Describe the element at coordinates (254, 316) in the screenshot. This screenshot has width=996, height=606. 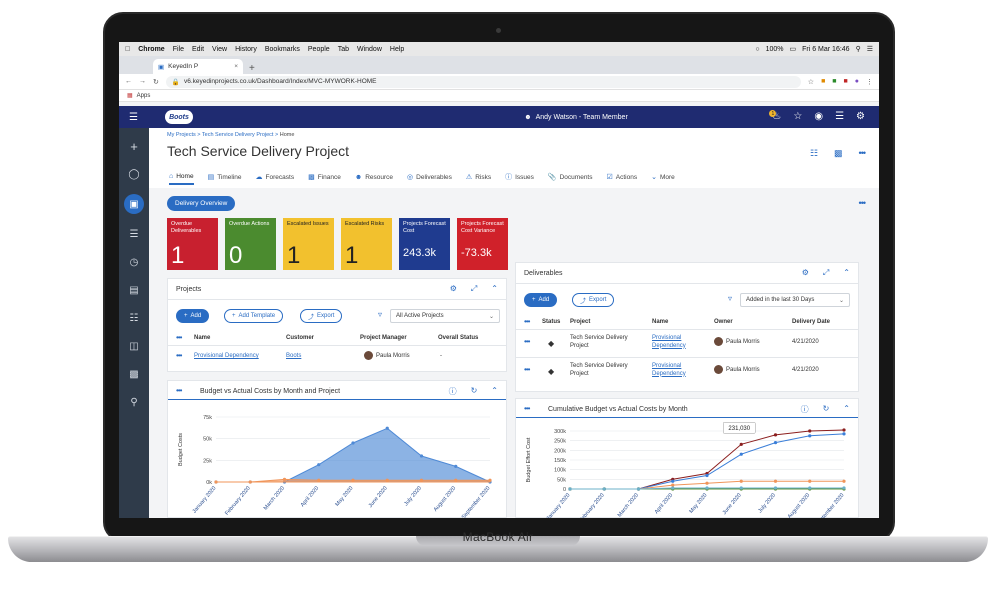
I see `add-template-button: + Add Template` at that location.